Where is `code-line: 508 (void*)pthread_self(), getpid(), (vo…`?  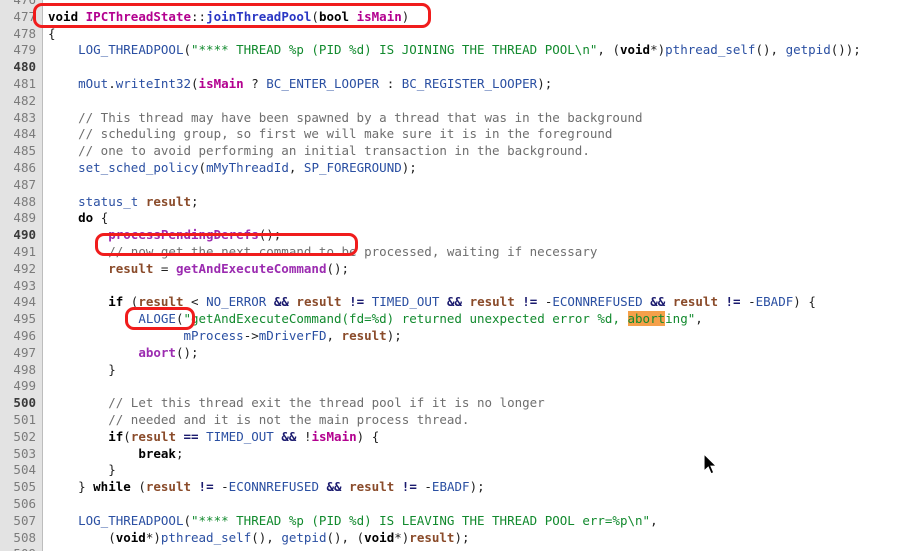
code-line: 508 (void*)pthread_self(), getpid(), (vo… is located at coordinates (454, 538).